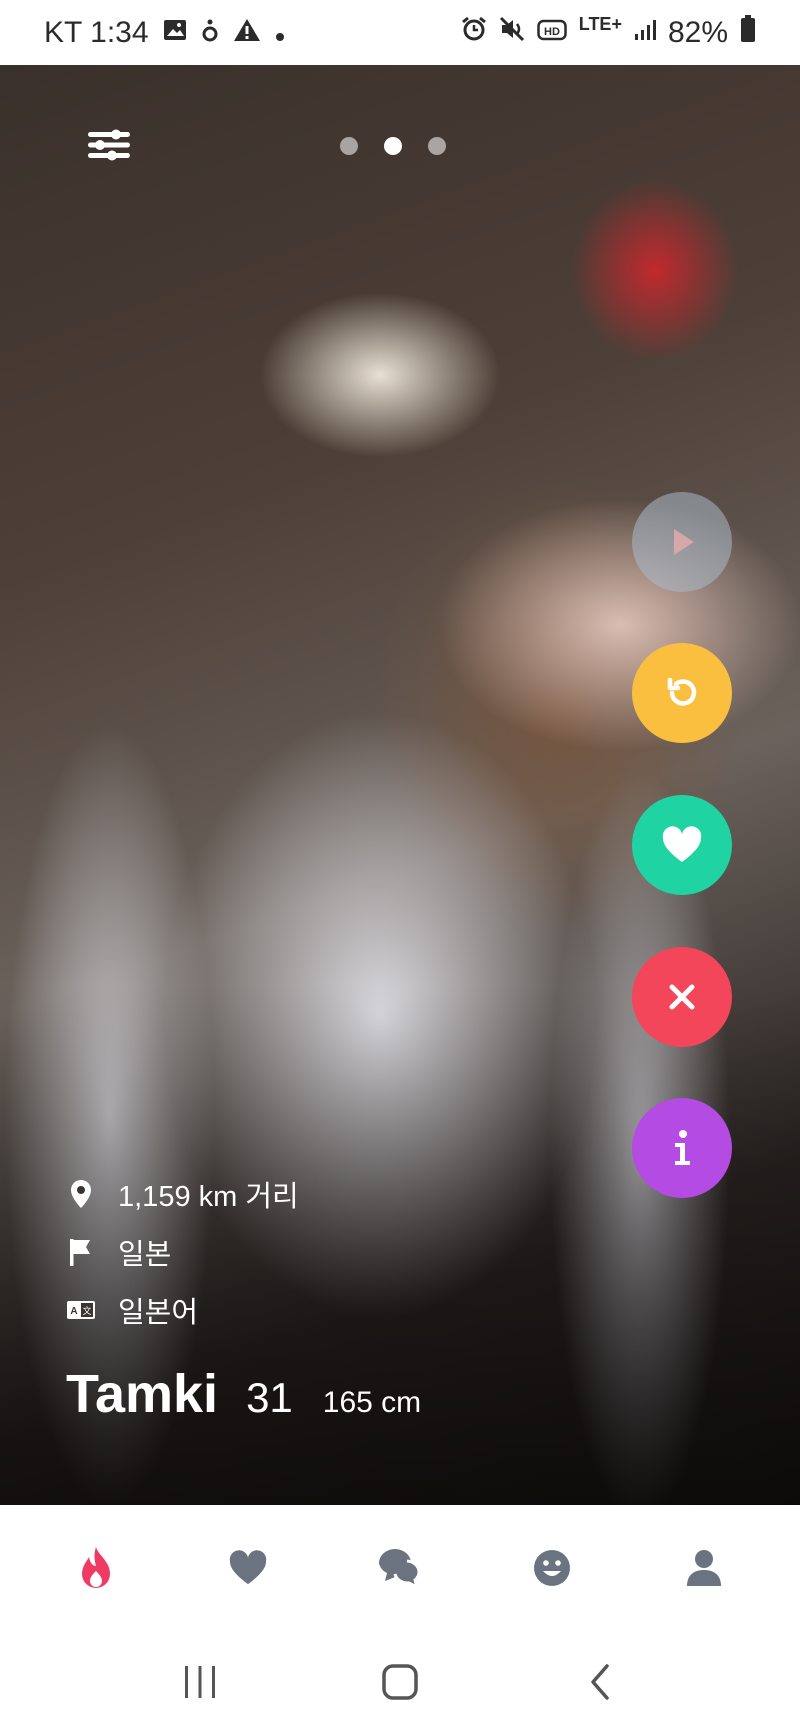 Image resolution: width=800 pixels, height=1734 pixels. I want to click on distance-text: 1,159 km 거리, so click(208, 1197).